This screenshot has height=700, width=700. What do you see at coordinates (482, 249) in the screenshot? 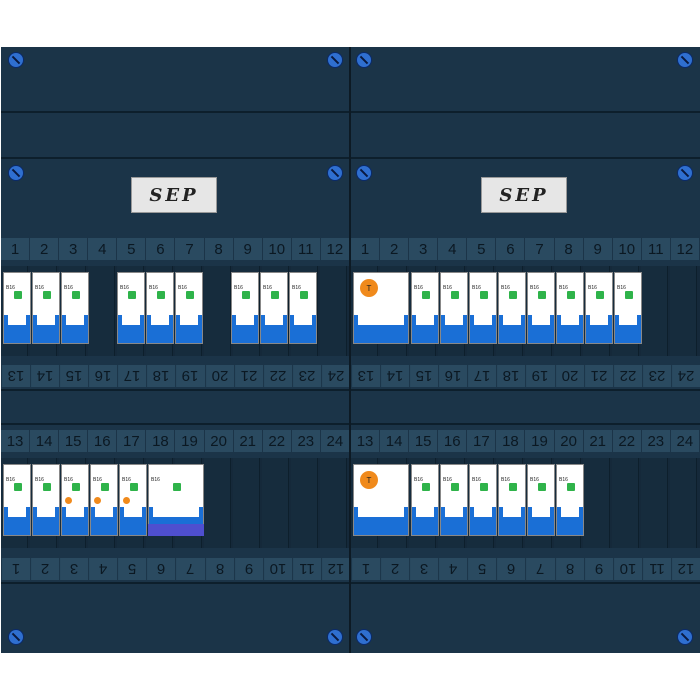
I see `module-number: 5` at bounding box center [482, 249].